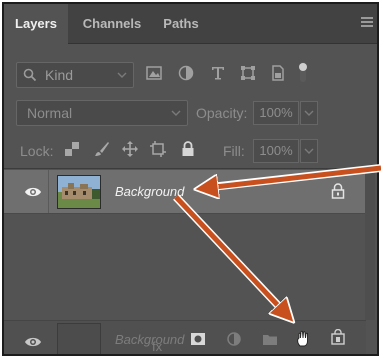 The height and width of the screenshot is (358, 381). Describe the element at coordinates (149, 191) in the screenshot. I see `layer-name: Background` at that location.